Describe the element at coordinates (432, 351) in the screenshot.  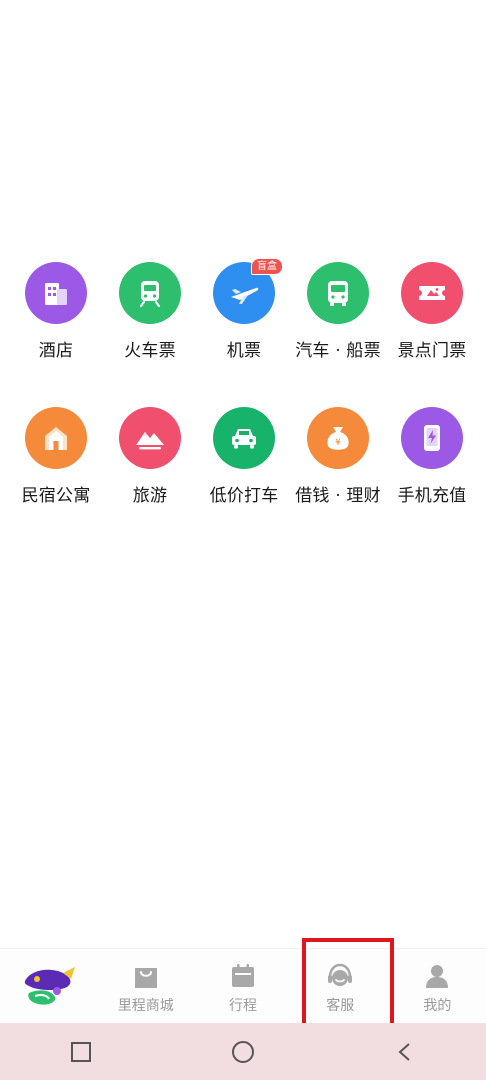
I see `service-label: 景点门票` at that location.